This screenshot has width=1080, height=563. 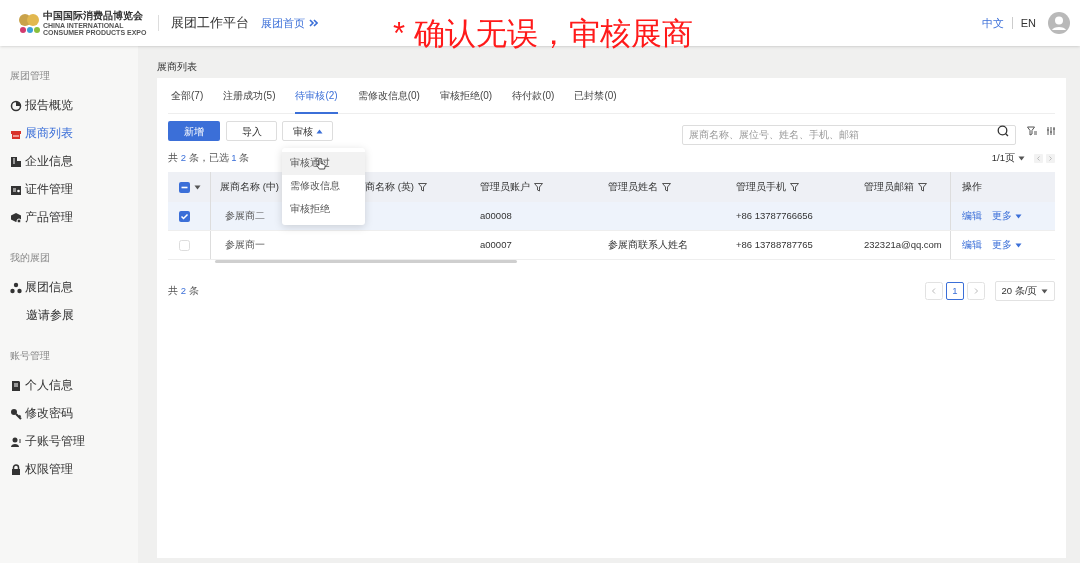 I want to click on sidebar-item: 报告概览, so click(x=69, y=106).